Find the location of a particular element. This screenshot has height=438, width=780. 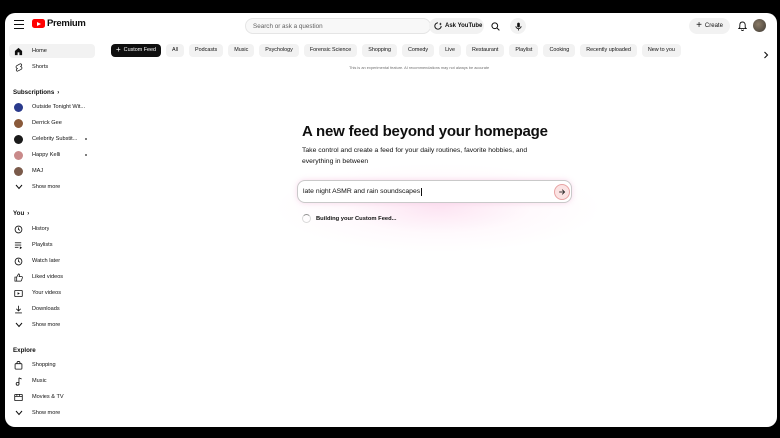

sidebar-item-label: Your videos is located at coordinates (47, 293).